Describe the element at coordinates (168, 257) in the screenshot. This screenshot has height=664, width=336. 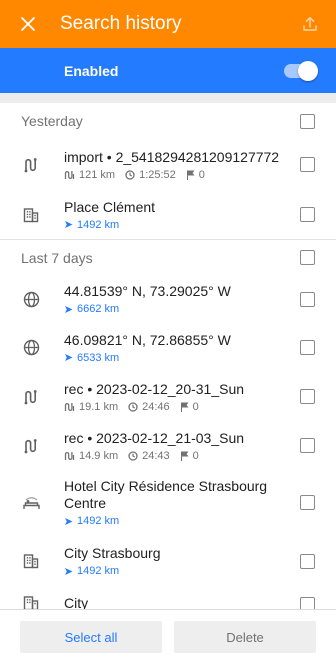
I see `section-header-last-7-days: Last 7 days` at that location.